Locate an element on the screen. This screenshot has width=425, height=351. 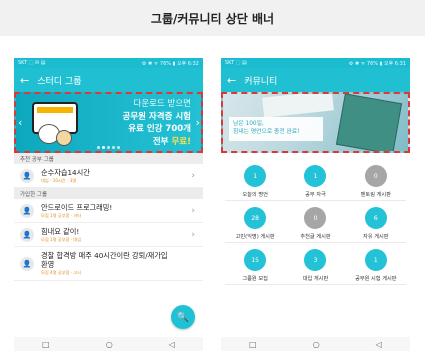
app-bar-title: 커뮤니티 is located at coordinates (261, 81).